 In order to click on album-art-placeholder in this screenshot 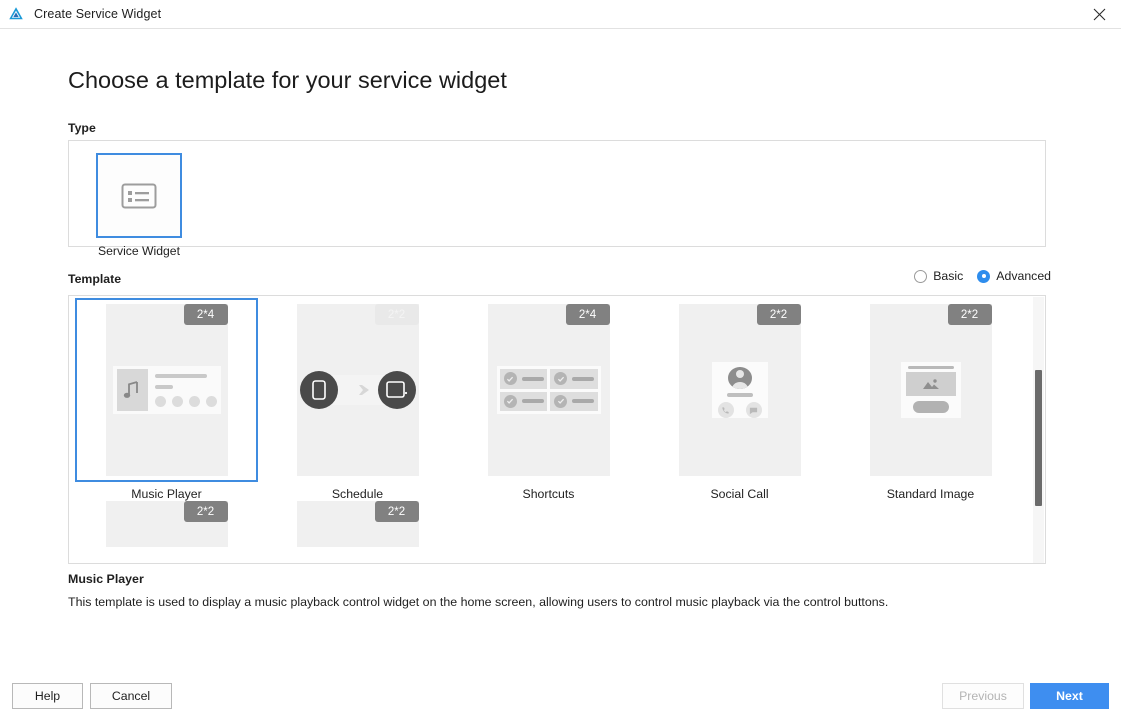, I will do `click(132, 390)`.